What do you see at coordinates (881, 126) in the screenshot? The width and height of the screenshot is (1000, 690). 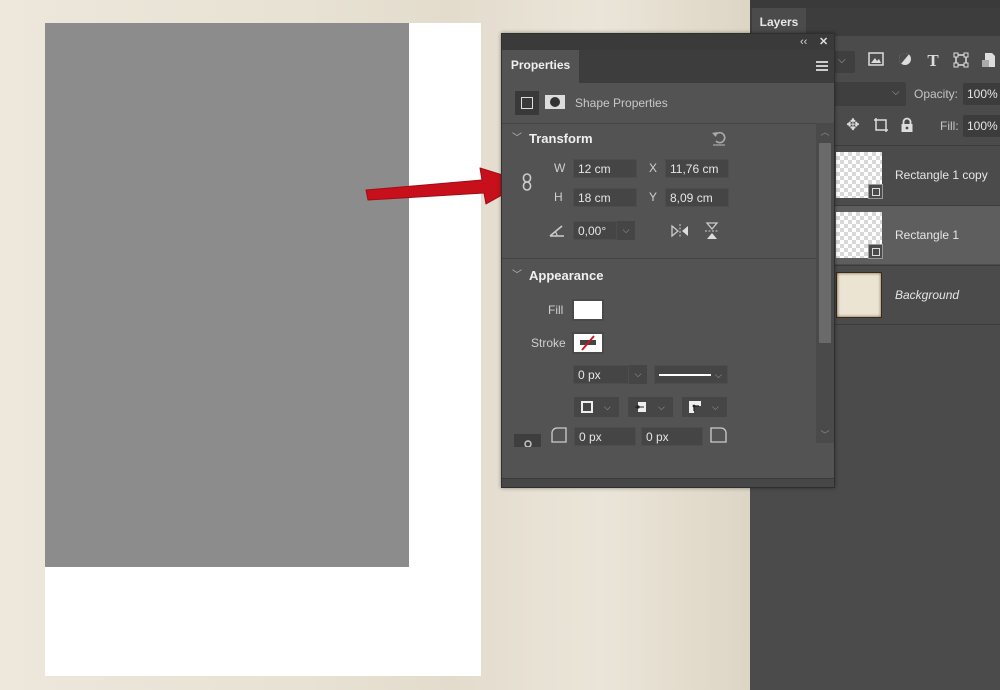 I see `lock-artboard-icon` at bounding box center [881, 126].